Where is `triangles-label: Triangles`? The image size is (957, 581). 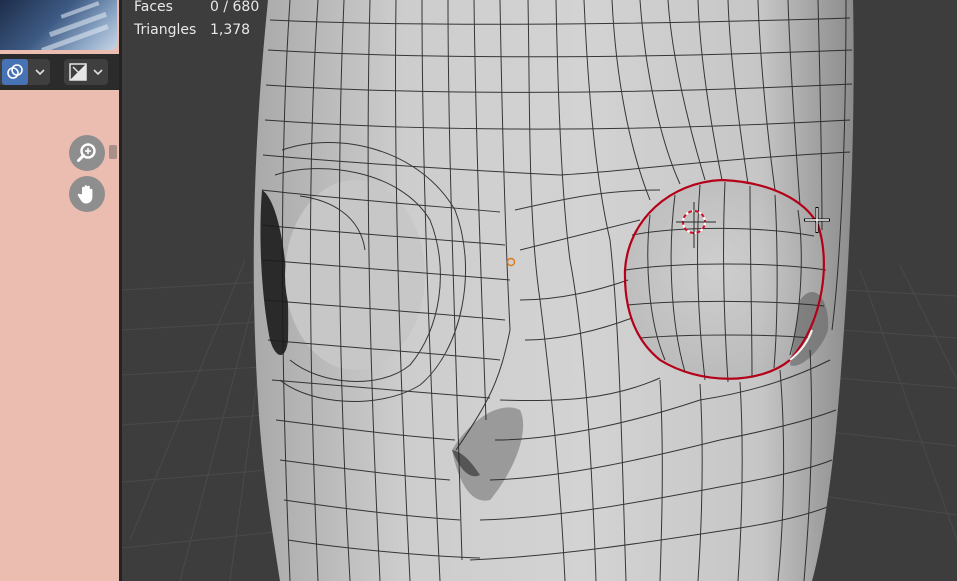
triangles-label: Triangles is located at coordinates (165, 30).